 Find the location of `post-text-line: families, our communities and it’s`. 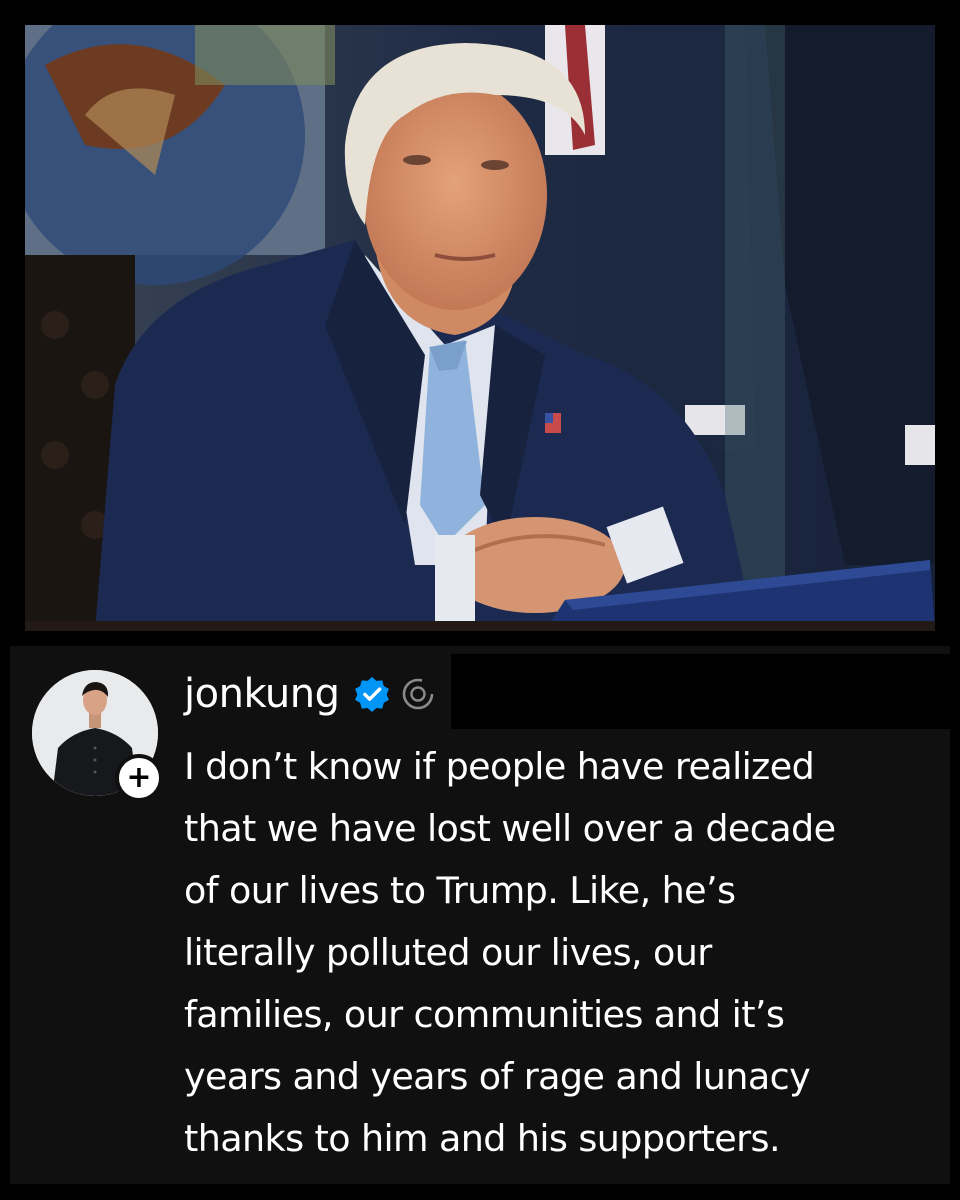

post-text-line: families, our communities and it’s is located at coordinates (484, 1014).